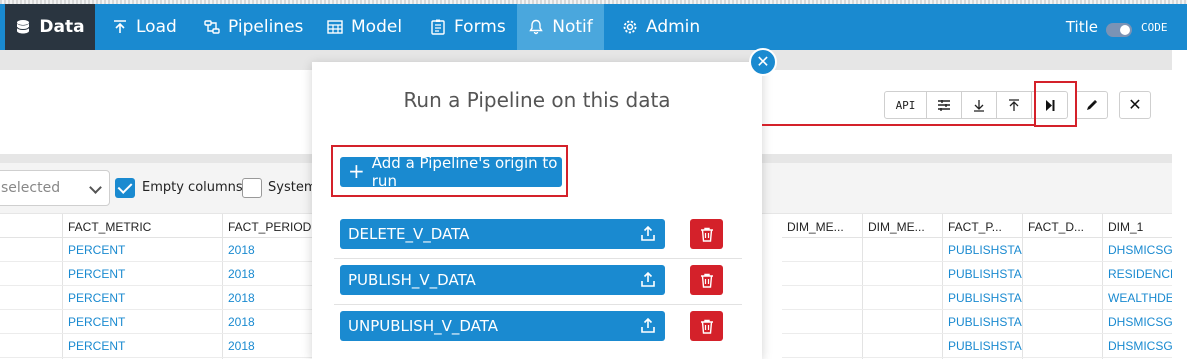 Image resolution: width=1187 pixels, height=359 pixels. I want to click on upload-button, so click(1014, 105).